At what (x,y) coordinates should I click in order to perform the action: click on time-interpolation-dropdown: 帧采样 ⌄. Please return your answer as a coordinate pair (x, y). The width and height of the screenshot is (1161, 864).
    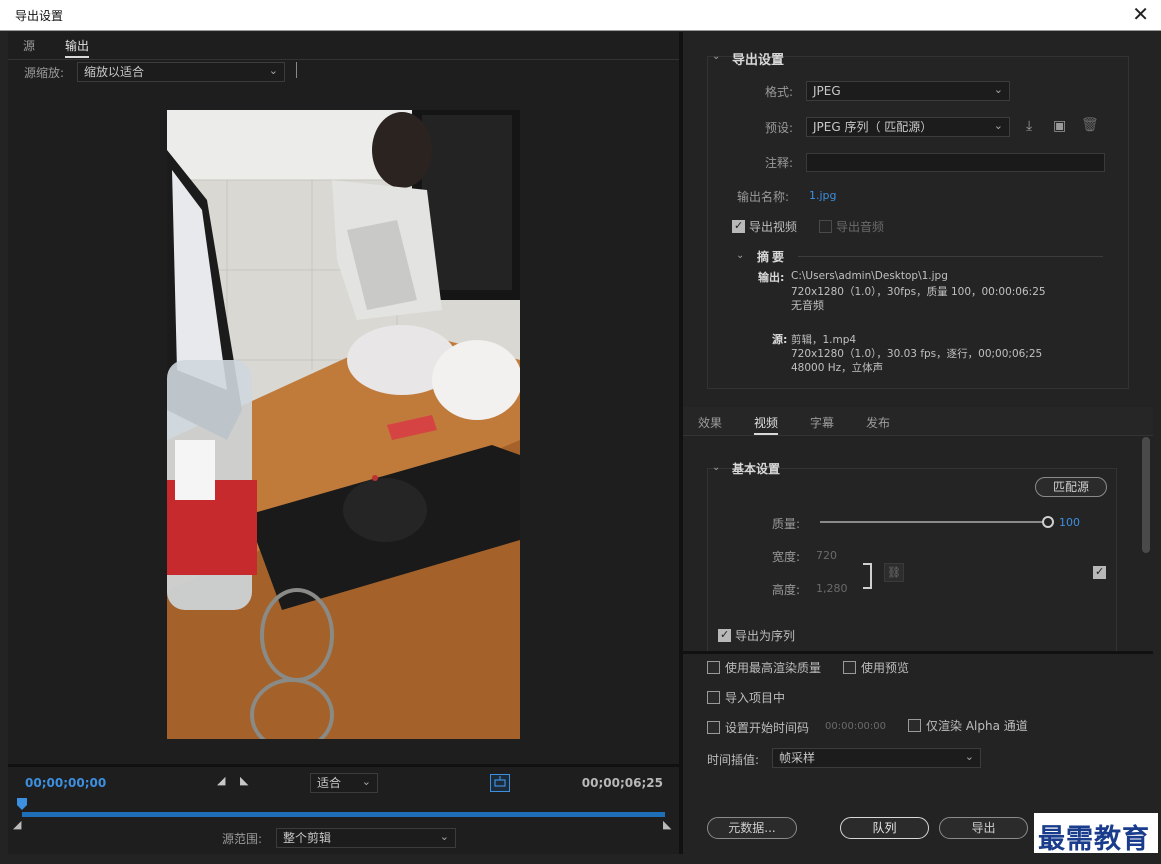
    Looking at the image, I should click on (876, 758).